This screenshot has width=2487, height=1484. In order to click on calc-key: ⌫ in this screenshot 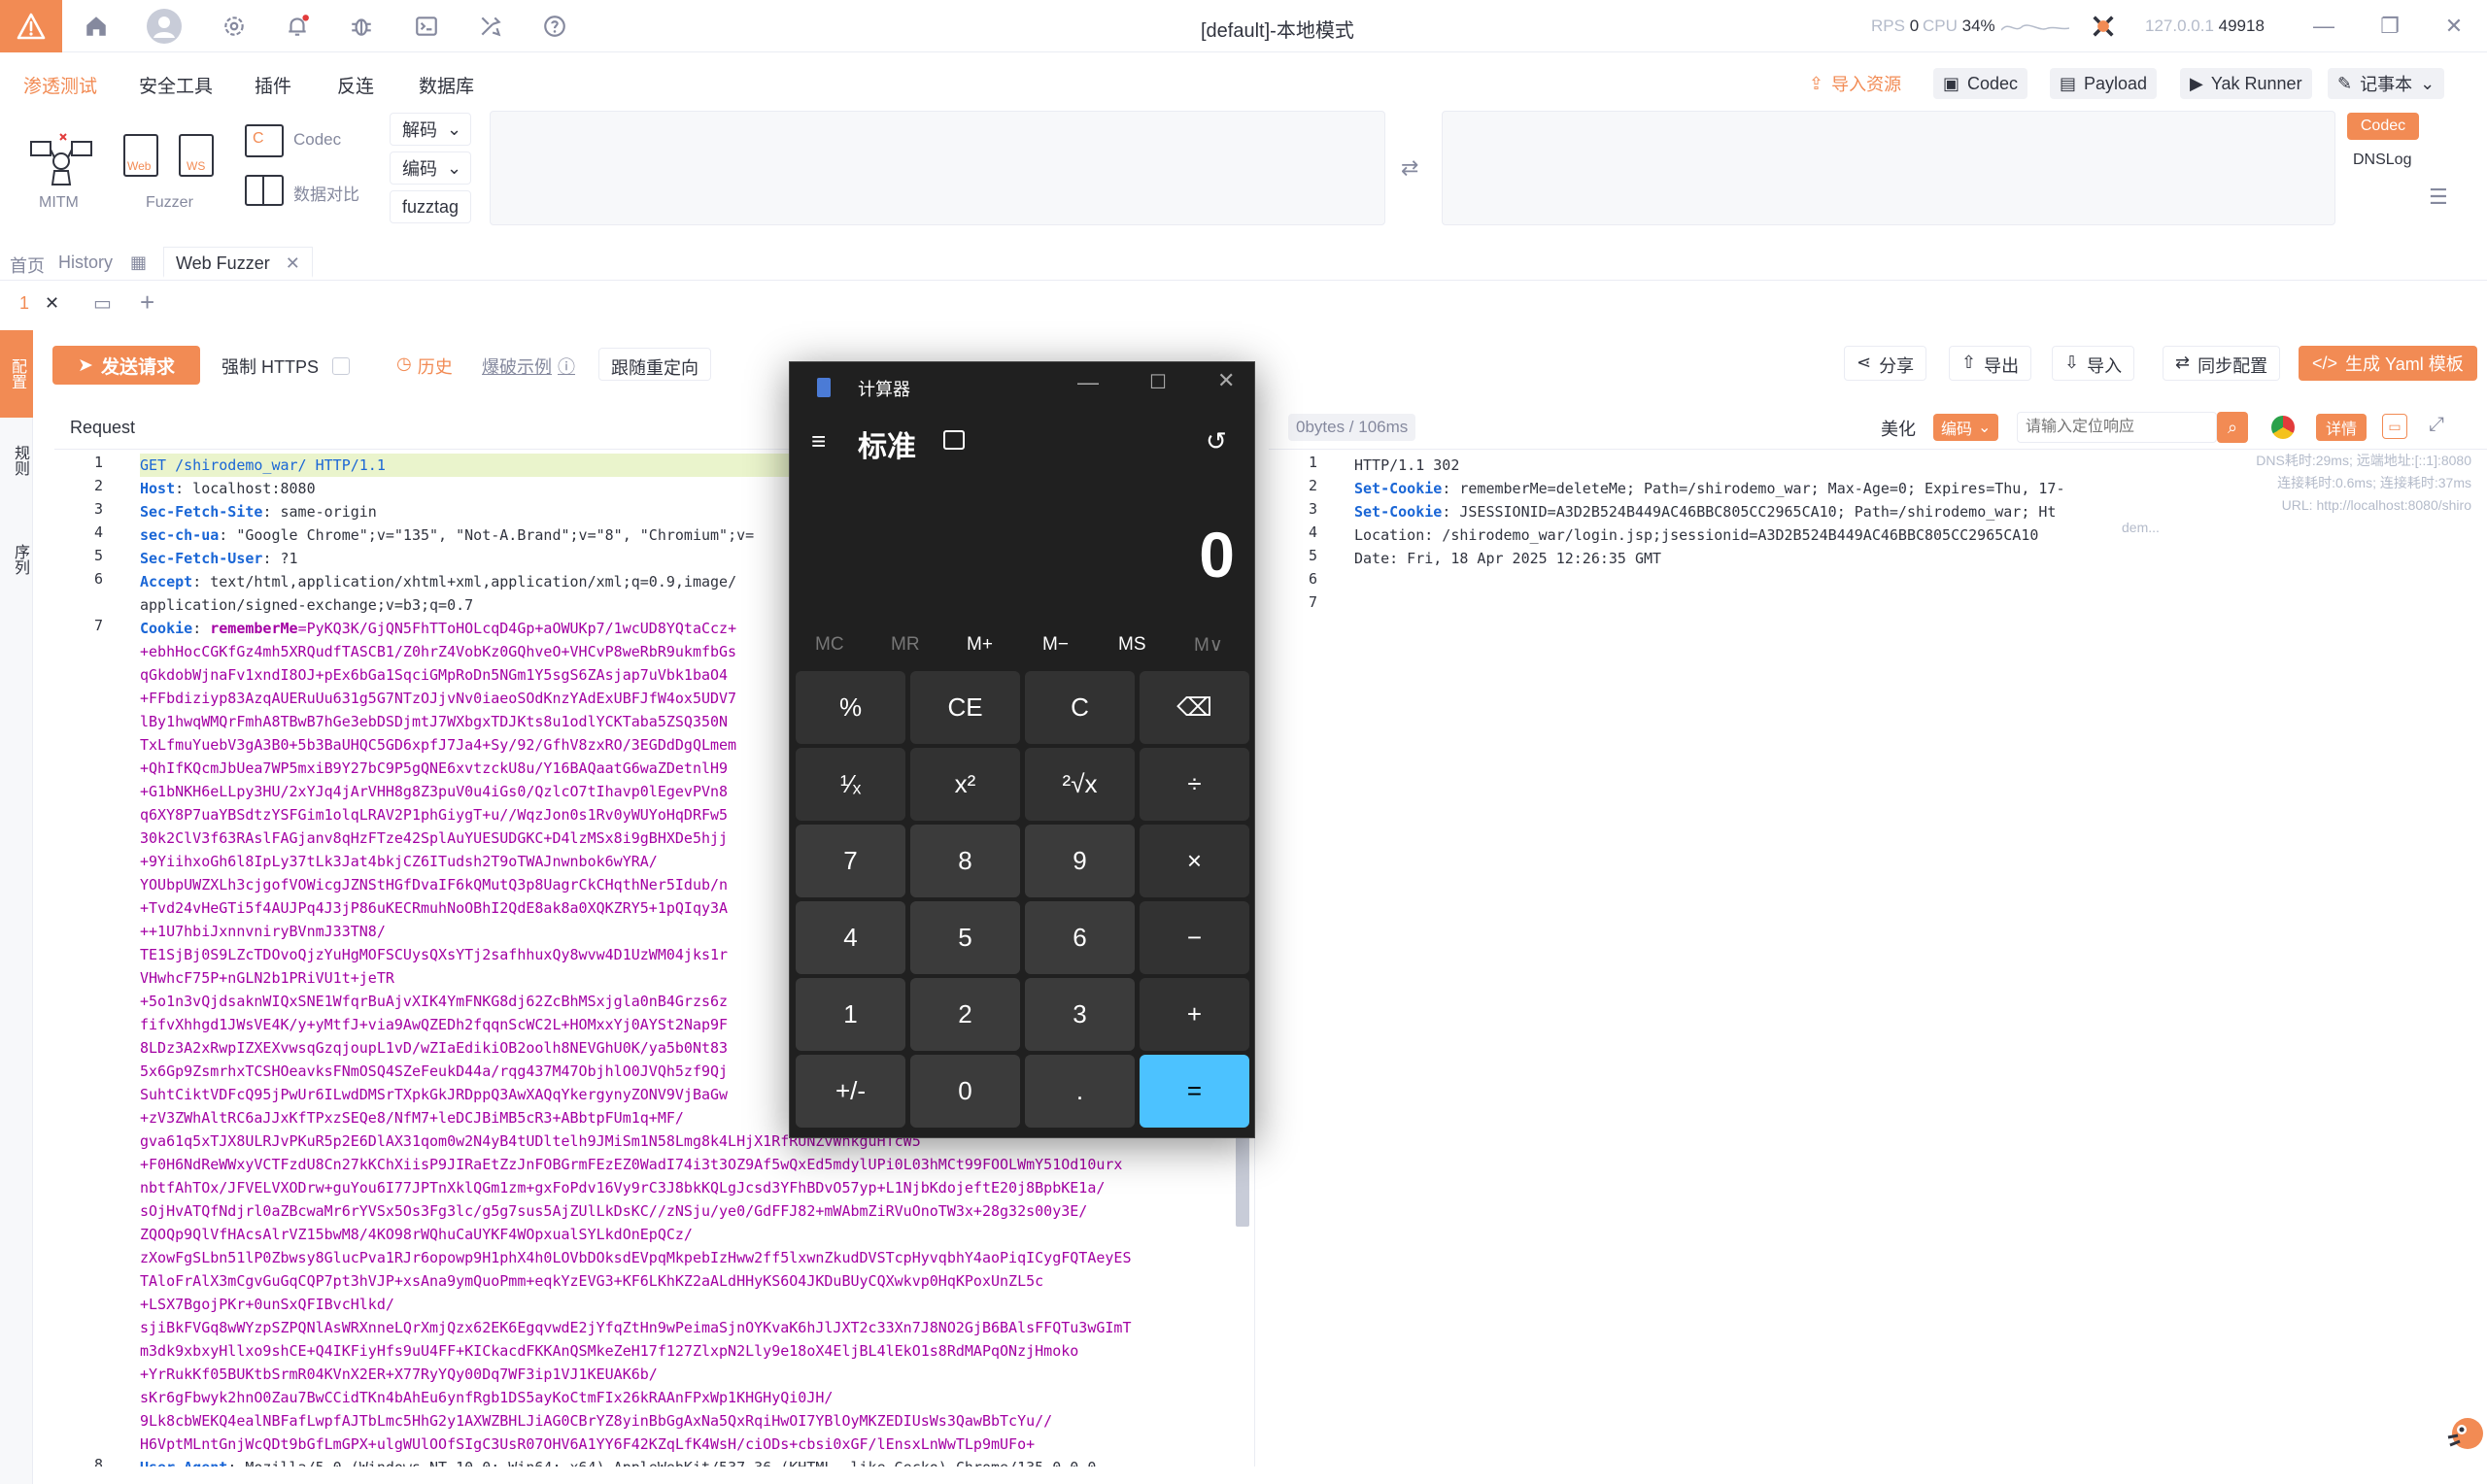, I will do `click(1194, 707)`.